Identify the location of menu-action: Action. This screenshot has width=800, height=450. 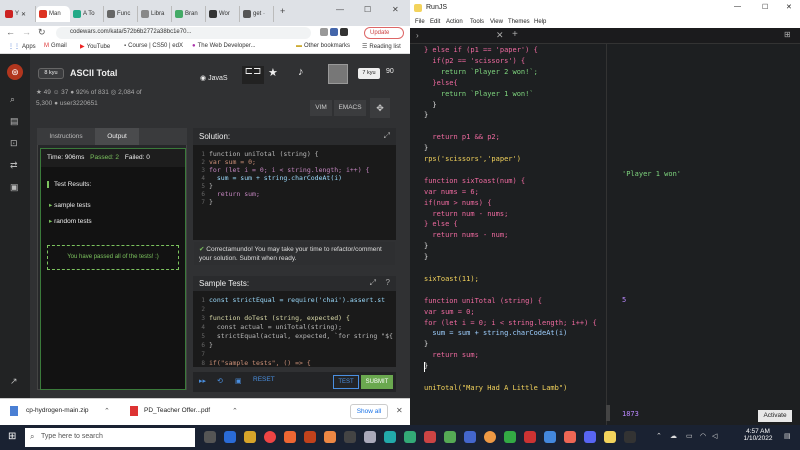
(454, 22).